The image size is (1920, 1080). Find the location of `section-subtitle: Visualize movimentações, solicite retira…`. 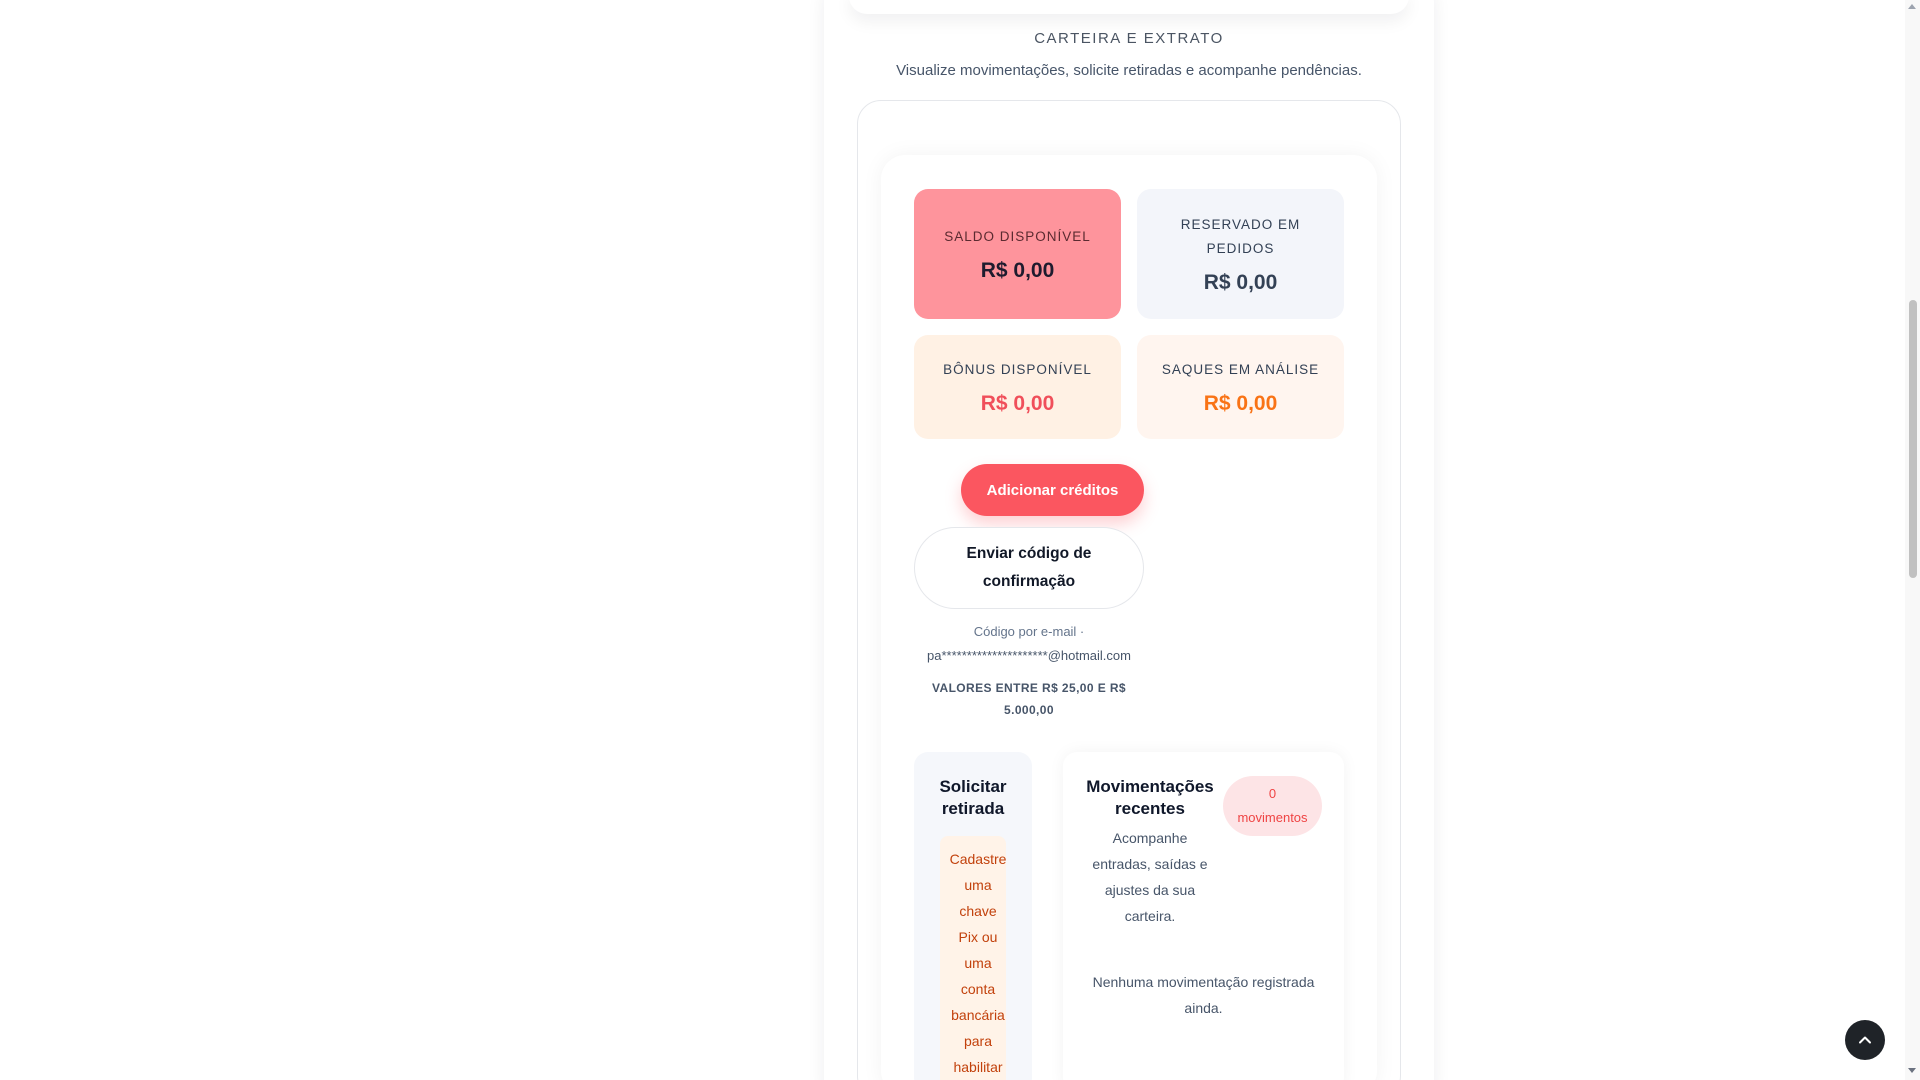

section-subtitle: Visualize movimentações, solicite retira… is located at coordinates (1129, 70).